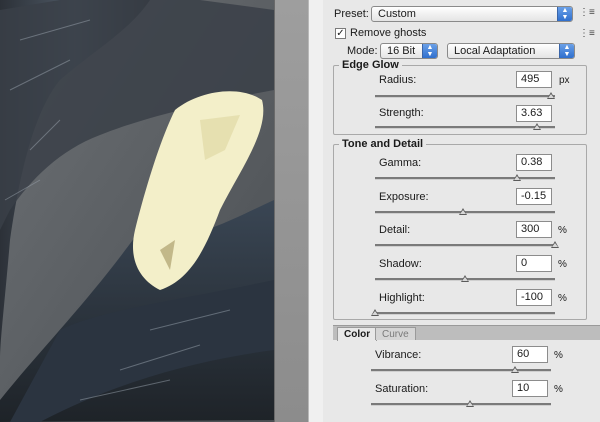  Describe the element at coordinates (351, 14) in the screenshot. I see `preset-label: Preset:` at that location.